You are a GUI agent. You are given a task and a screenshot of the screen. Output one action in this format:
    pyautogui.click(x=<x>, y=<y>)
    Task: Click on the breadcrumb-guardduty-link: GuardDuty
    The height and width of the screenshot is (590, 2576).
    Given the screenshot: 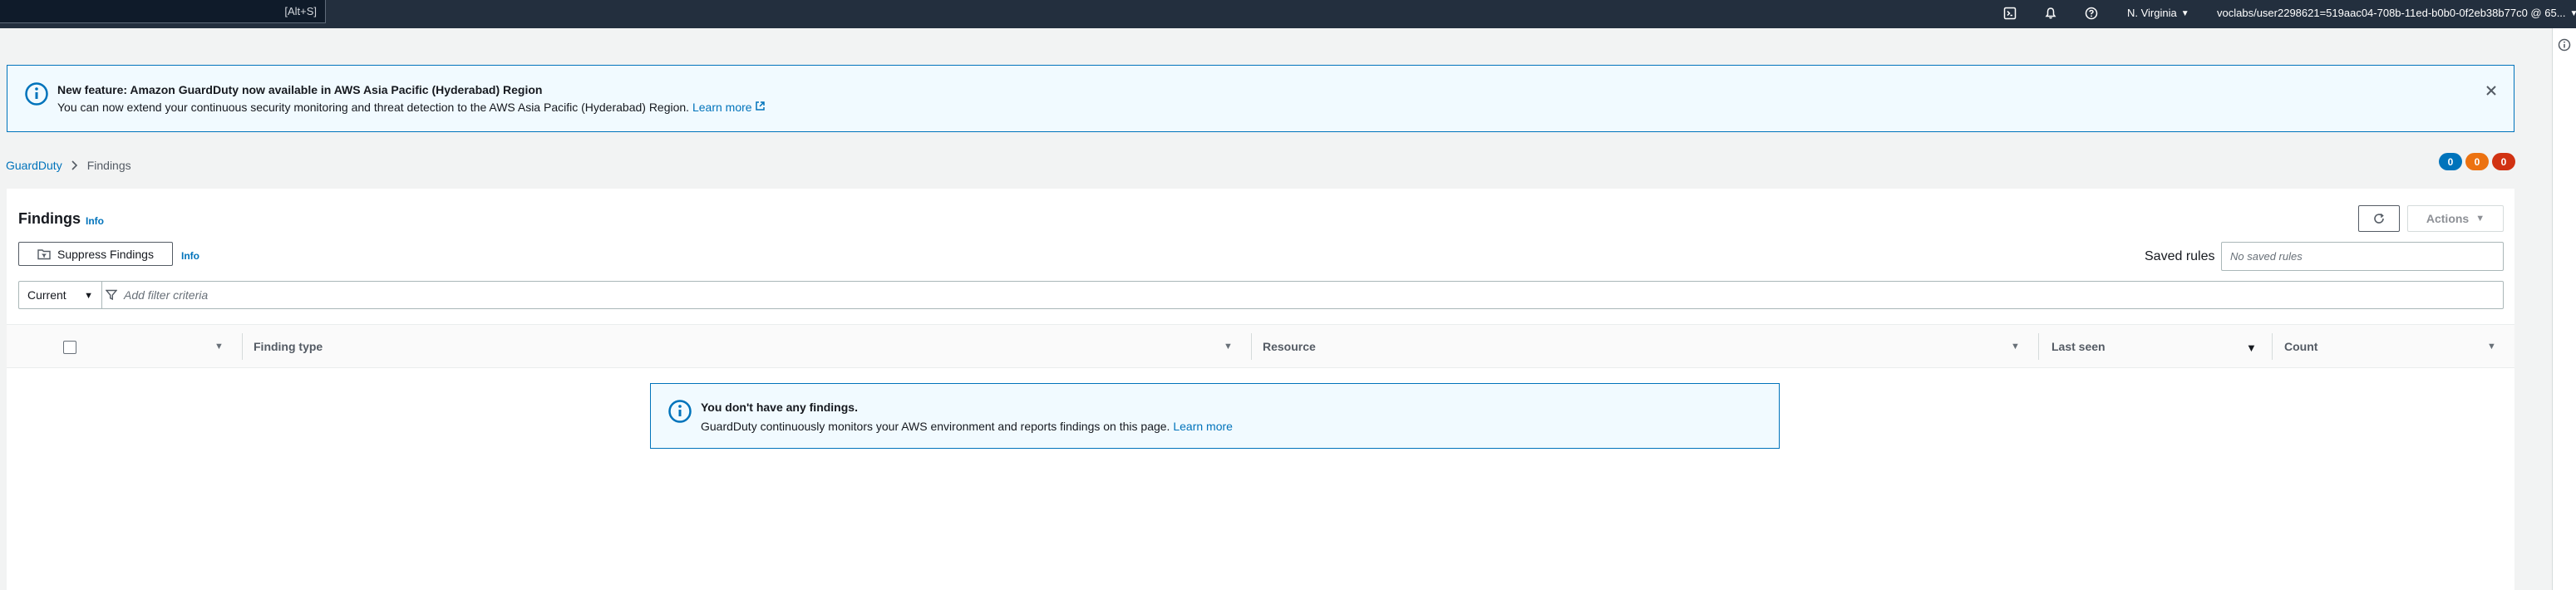 What is the action you would take?
    pyautogui.click(x=34, y=165)
    